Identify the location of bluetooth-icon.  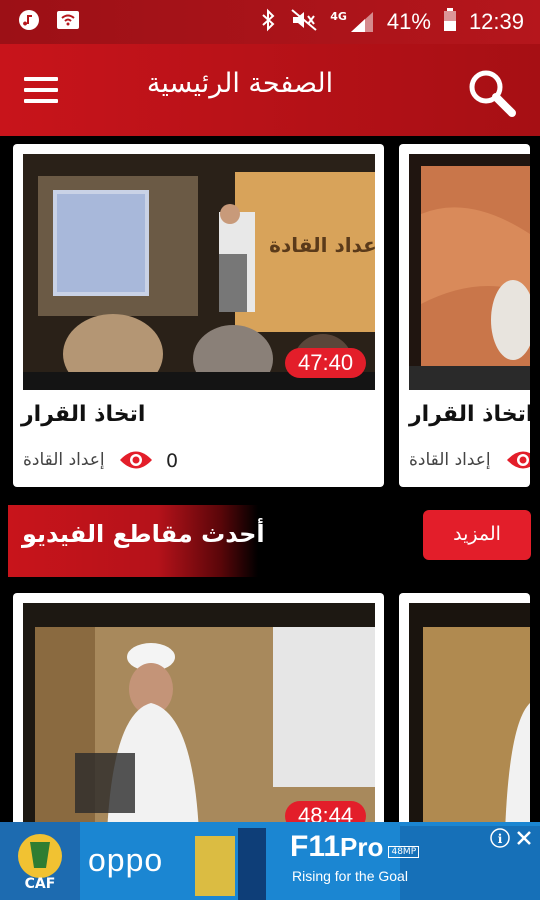
(268, 22).